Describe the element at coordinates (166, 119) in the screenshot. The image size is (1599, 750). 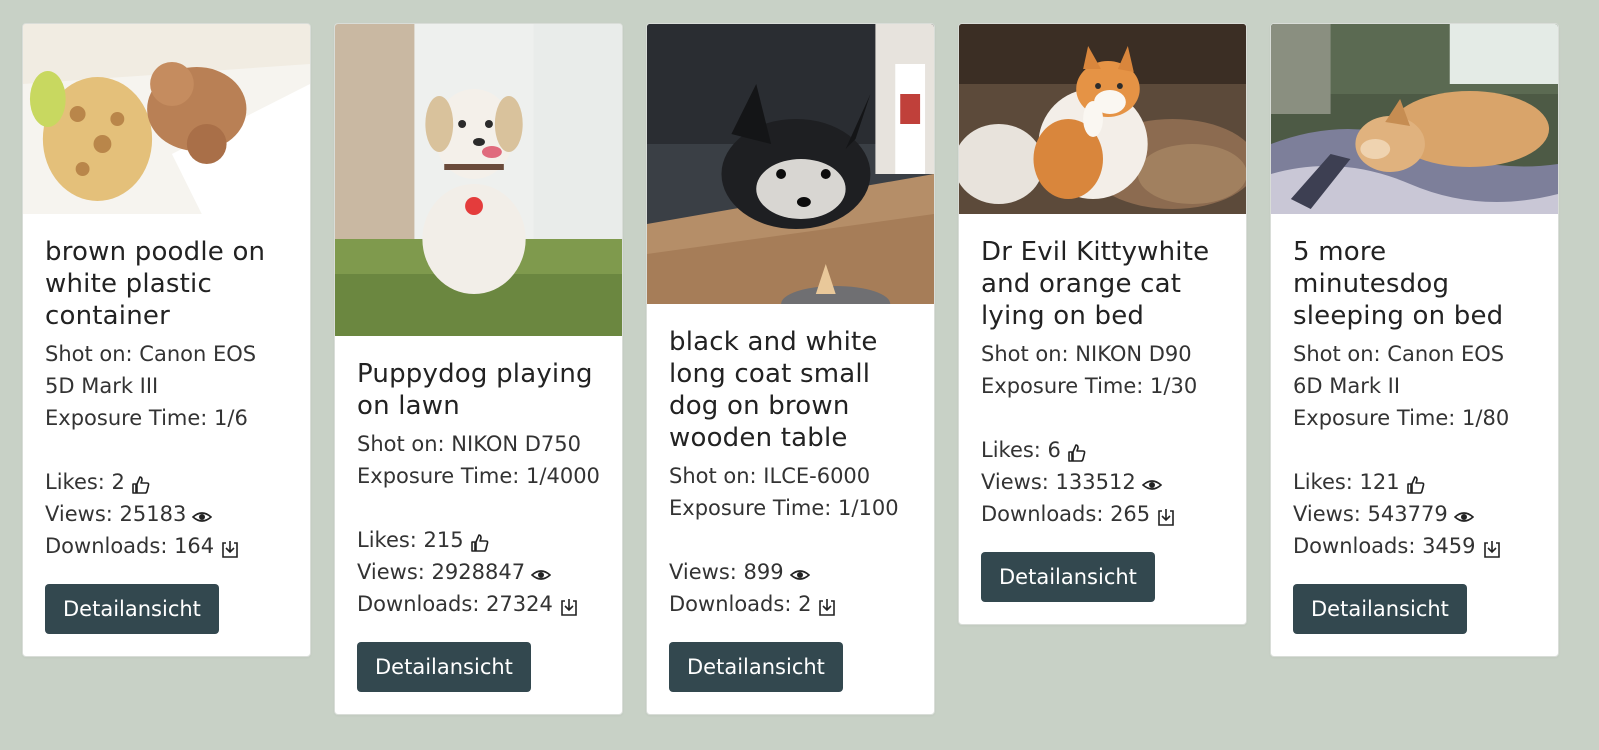
I see `poodle-photo` at that location.